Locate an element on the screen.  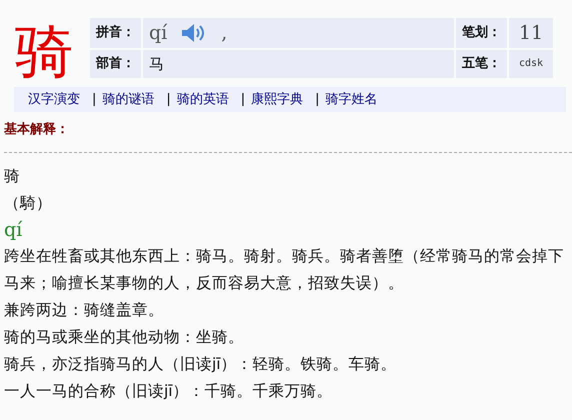
definition-text: 骑的马或乘坐的其他动物：坐骑。 is located at coordinates (124, 337).